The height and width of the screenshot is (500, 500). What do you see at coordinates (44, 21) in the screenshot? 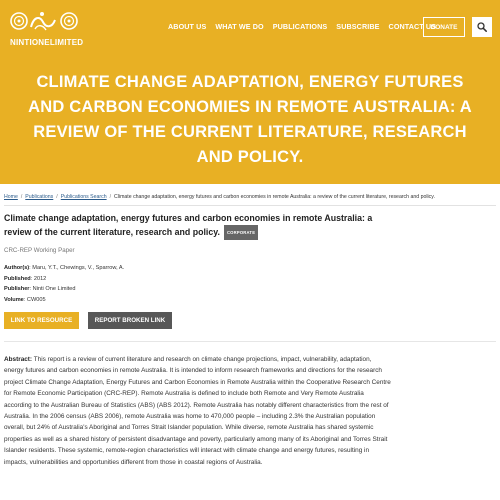
I see `logo-emblem-icon` at bounding box center [44, 21].